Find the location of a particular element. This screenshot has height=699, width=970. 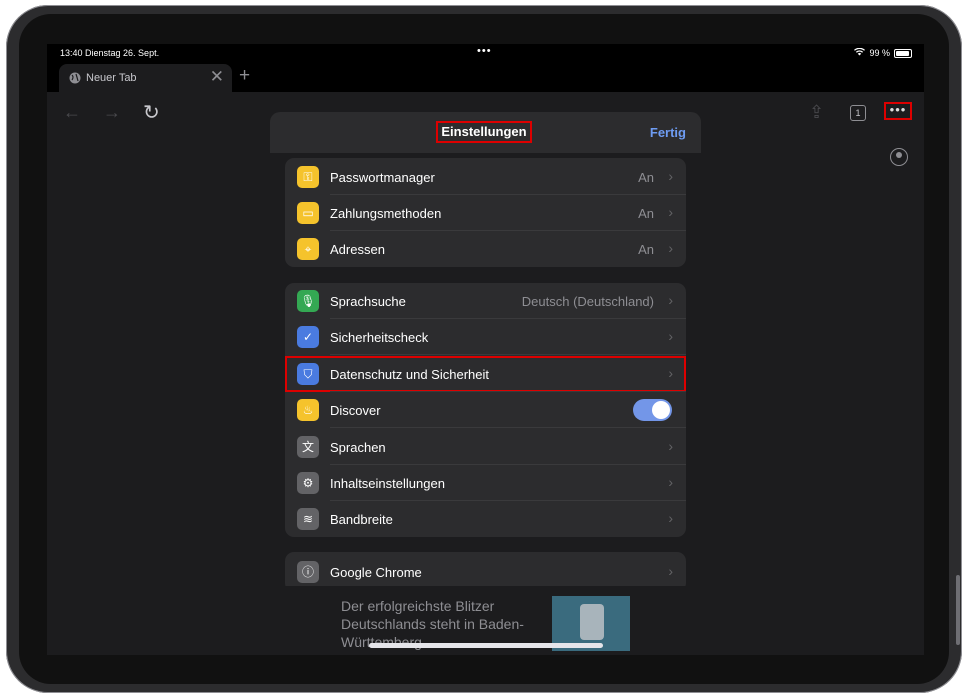

settings-title: Einstellungen is located at coordinates (484, 132).